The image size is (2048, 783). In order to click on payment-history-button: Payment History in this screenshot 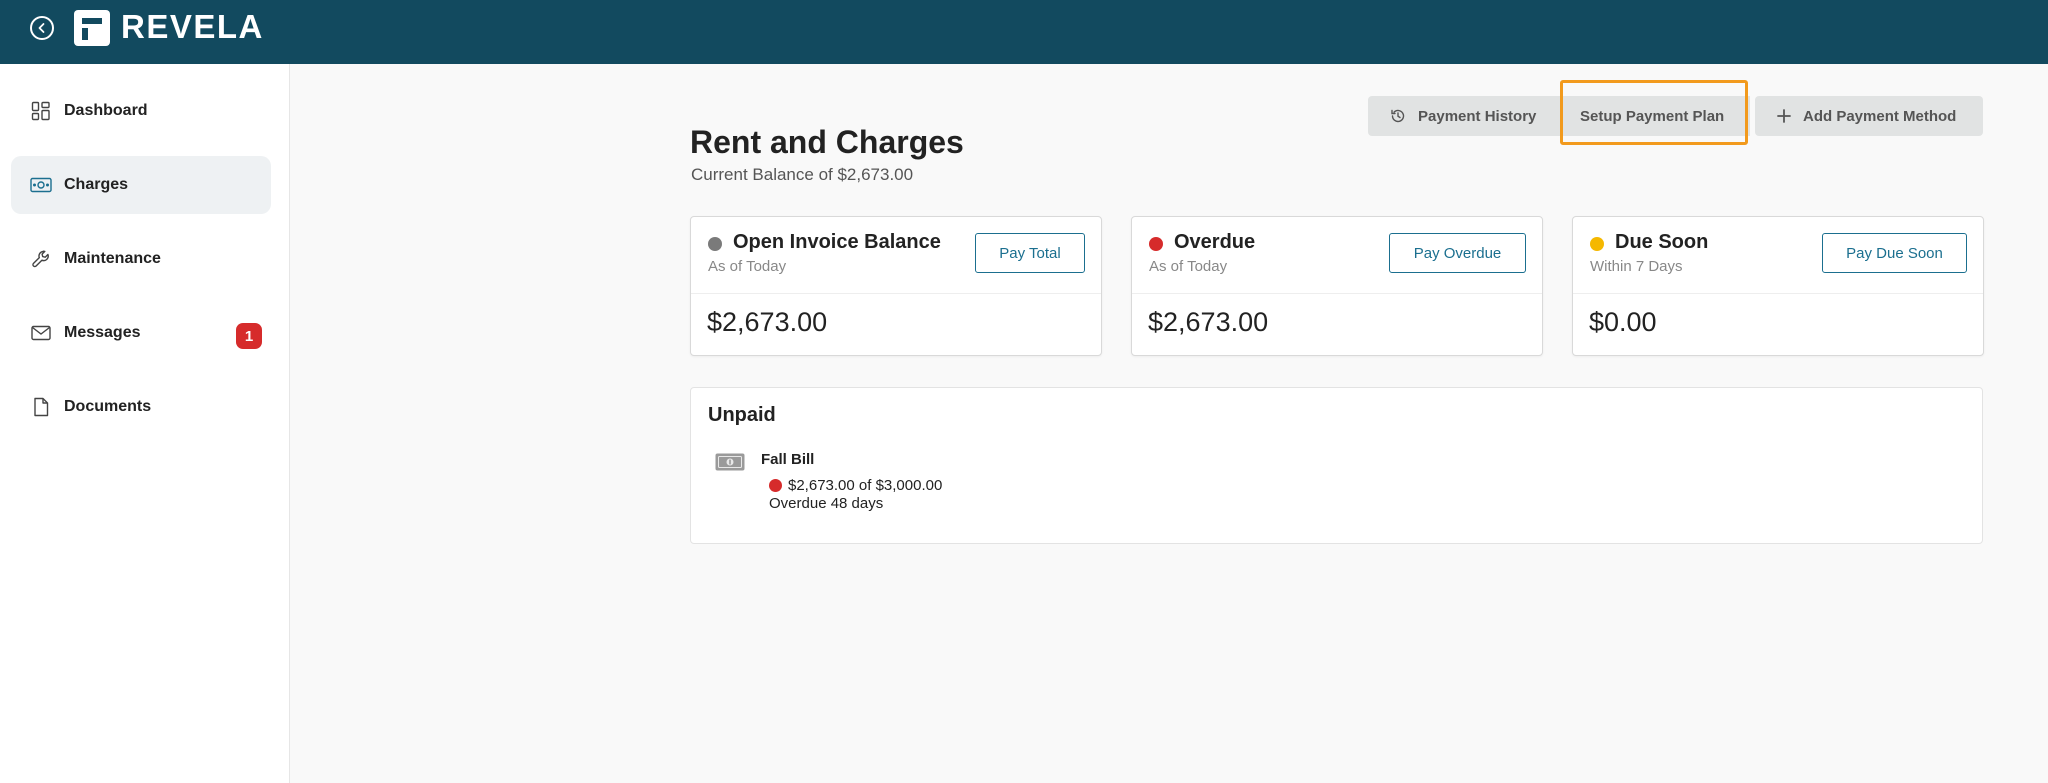, I will do `click(1464, 116)`.